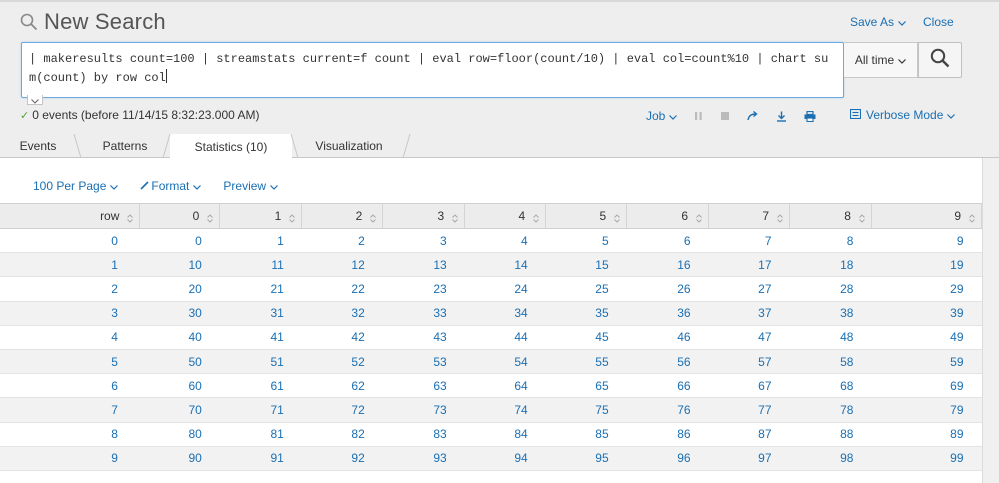 The width and height of the screenshot is (999, 483). Describe the element at coordinates (342, 337) in the screenshot. I see `table-cell: 42` at that location.